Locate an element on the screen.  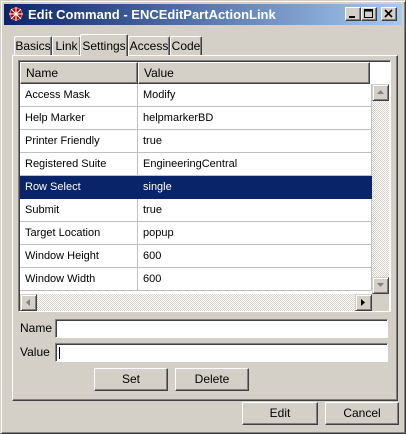
table-row: Submit true is located at coordinates (196, 210).